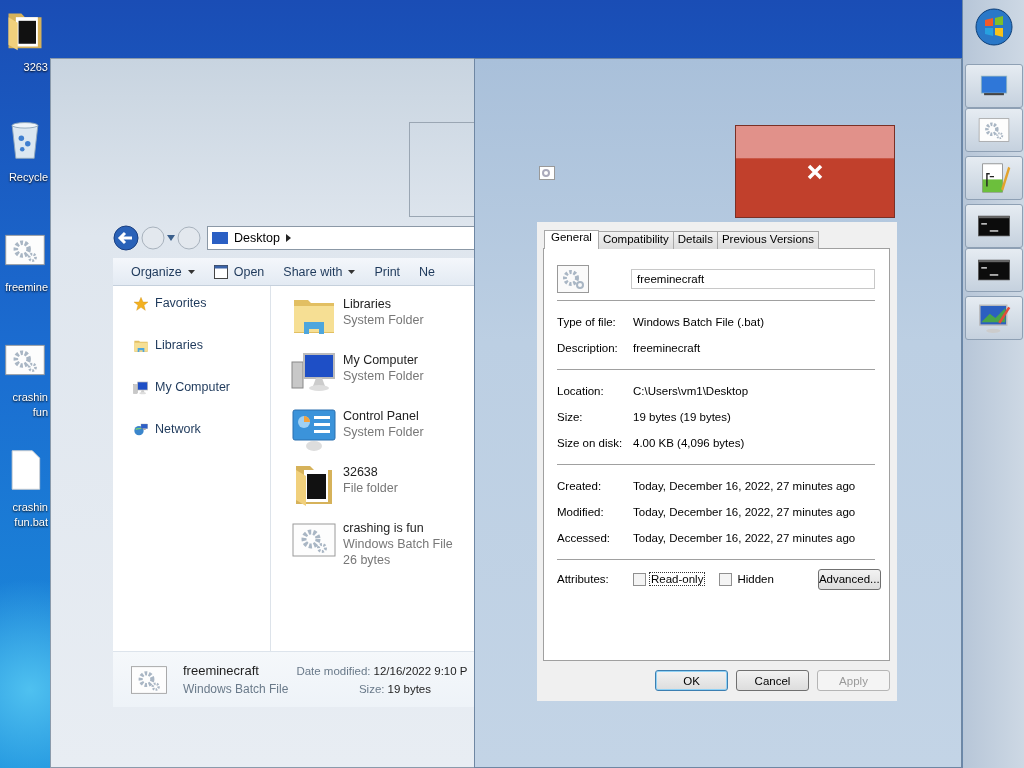  I want to click on property-label: Location:, so click(581, 391).